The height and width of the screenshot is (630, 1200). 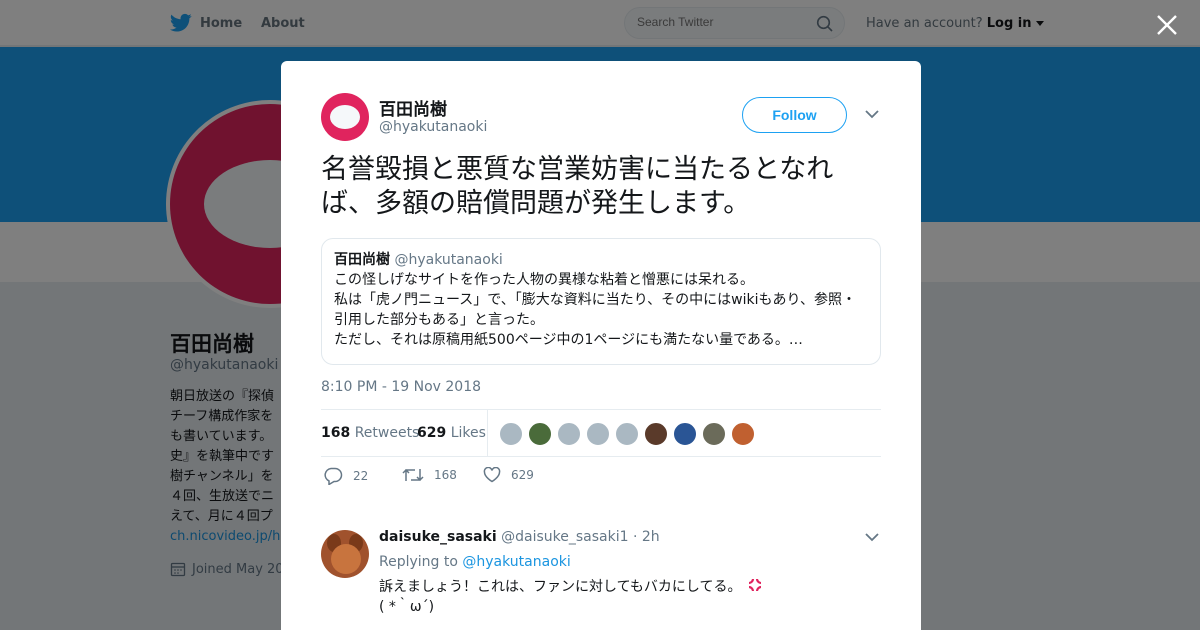 I want to click on retweets-count: 168, so click(x=336, y=433).